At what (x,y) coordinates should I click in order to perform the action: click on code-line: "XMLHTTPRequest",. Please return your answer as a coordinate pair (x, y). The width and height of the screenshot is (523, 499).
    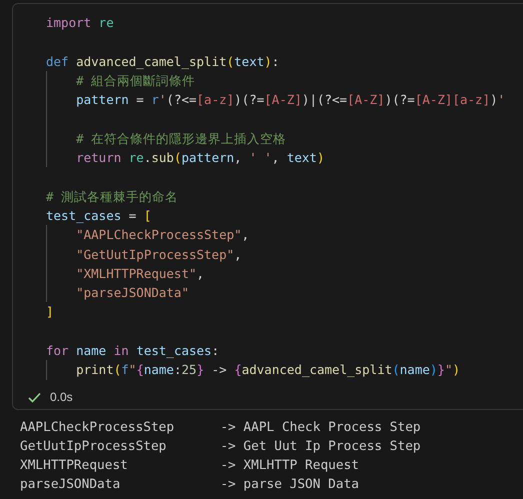
    Looking at the image, I should click on (140, 273).